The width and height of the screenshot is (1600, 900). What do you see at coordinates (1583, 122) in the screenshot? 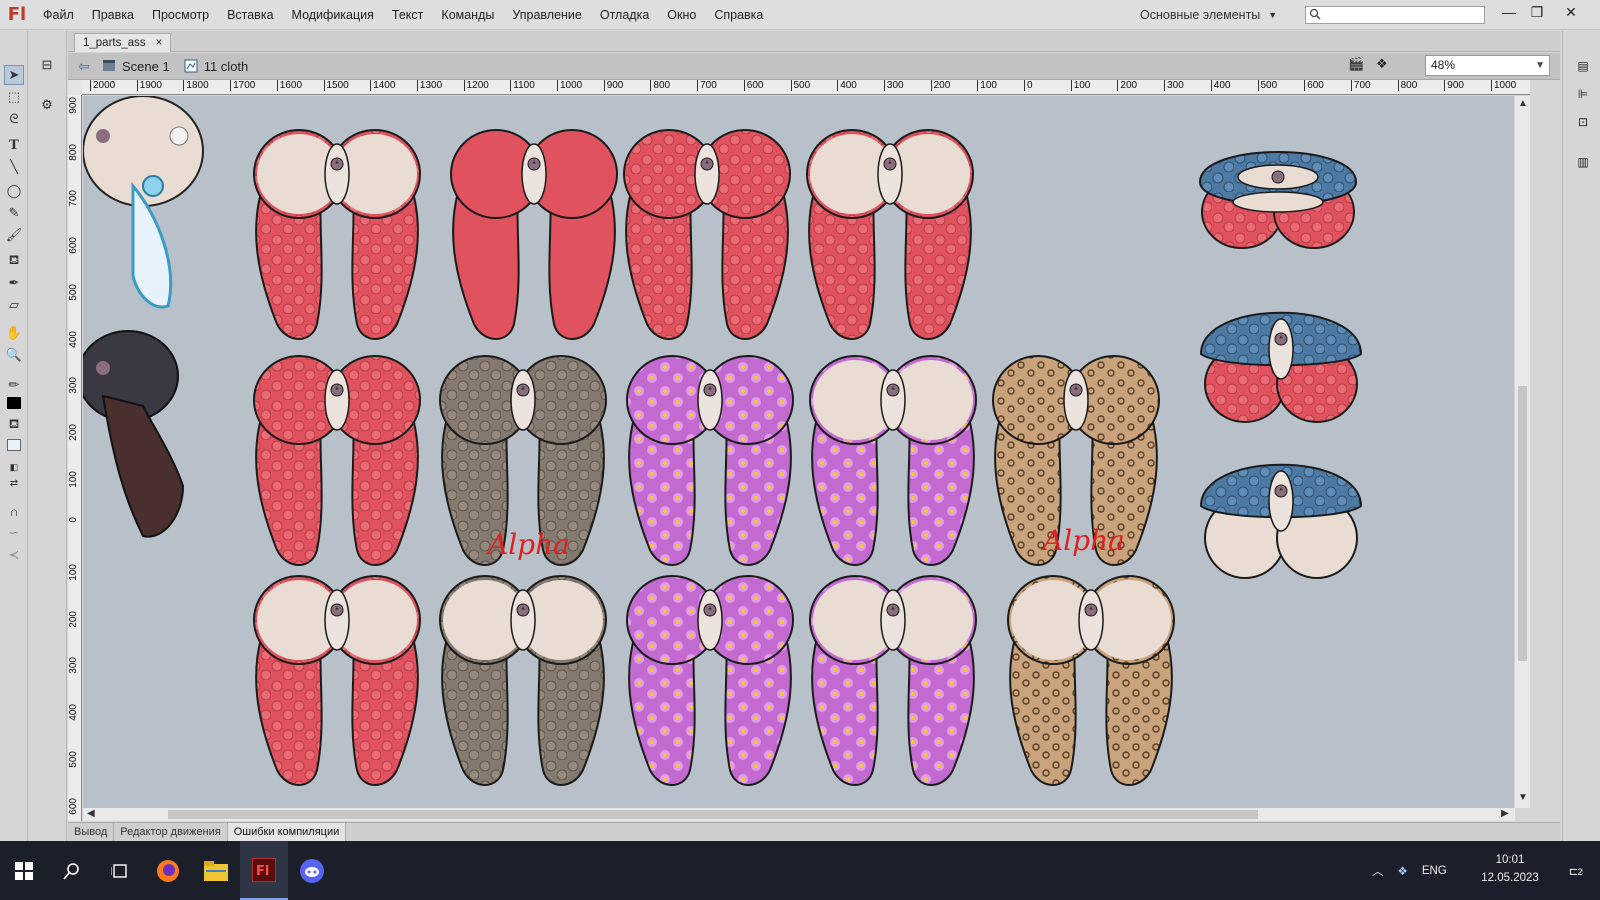
I see `transform-button: ⊡` at bounding box center [1583, 122].